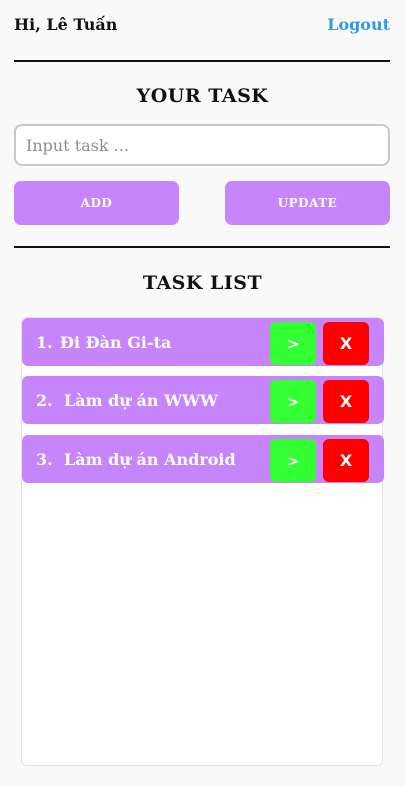  I want to click on task-number: 1., so click(44, 342).